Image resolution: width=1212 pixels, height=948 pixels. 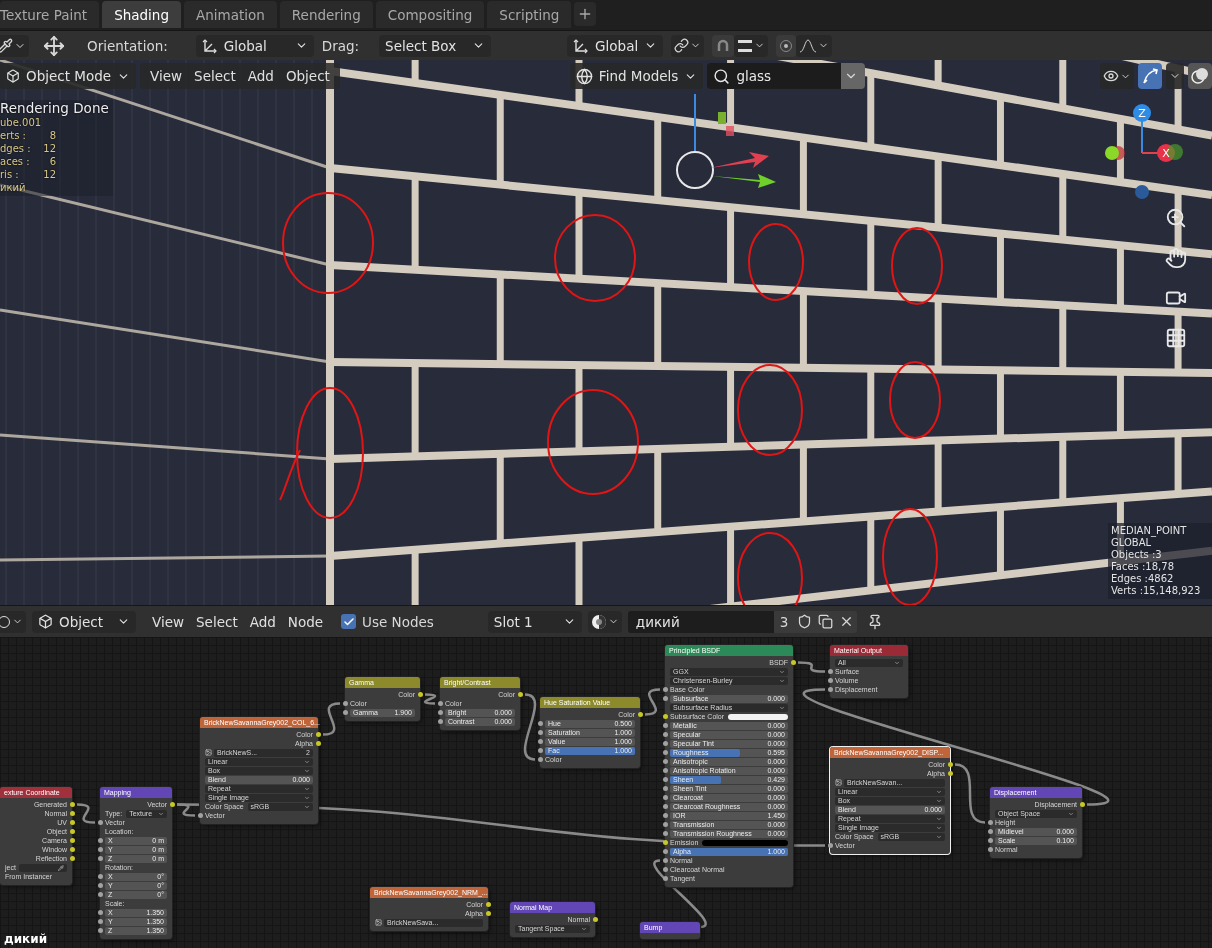 I want to click on asset-filter-dropdown: Find Models, so click(x=636, y=76).